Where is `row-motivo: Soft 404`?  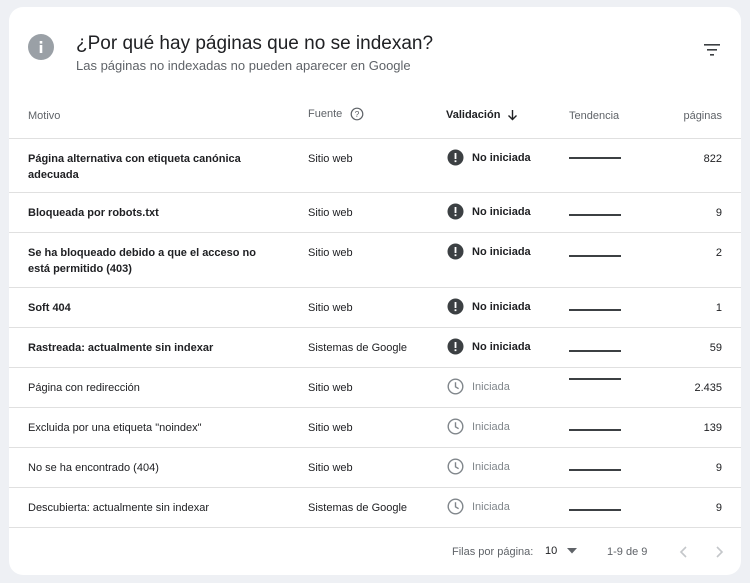 row-motivo: Soft 404 is located at coordinates (49, 308).